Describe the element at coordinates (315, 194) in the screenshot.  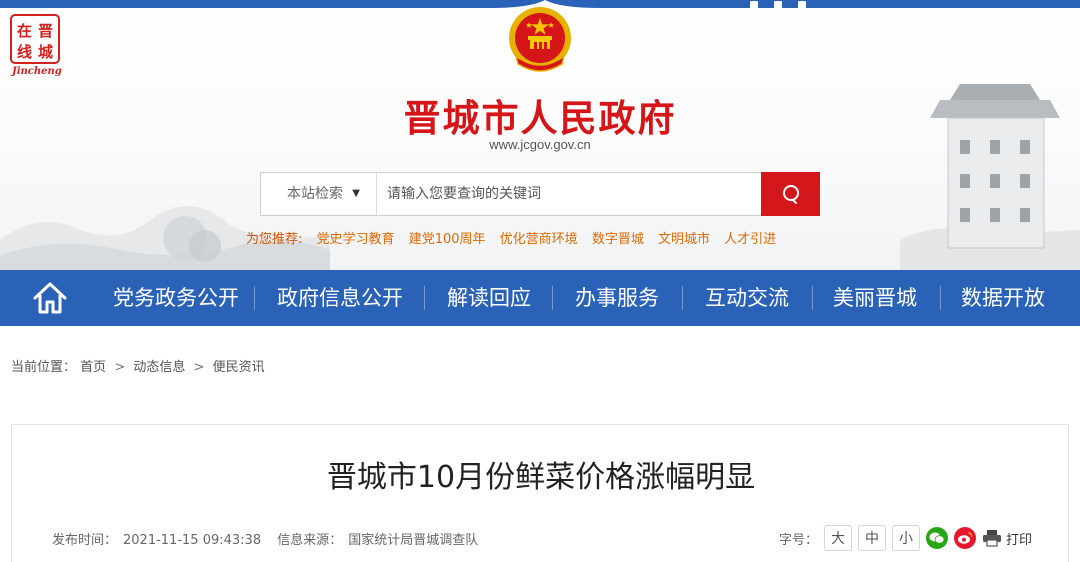
I see `search-scope-label: 本站检索` at that location.